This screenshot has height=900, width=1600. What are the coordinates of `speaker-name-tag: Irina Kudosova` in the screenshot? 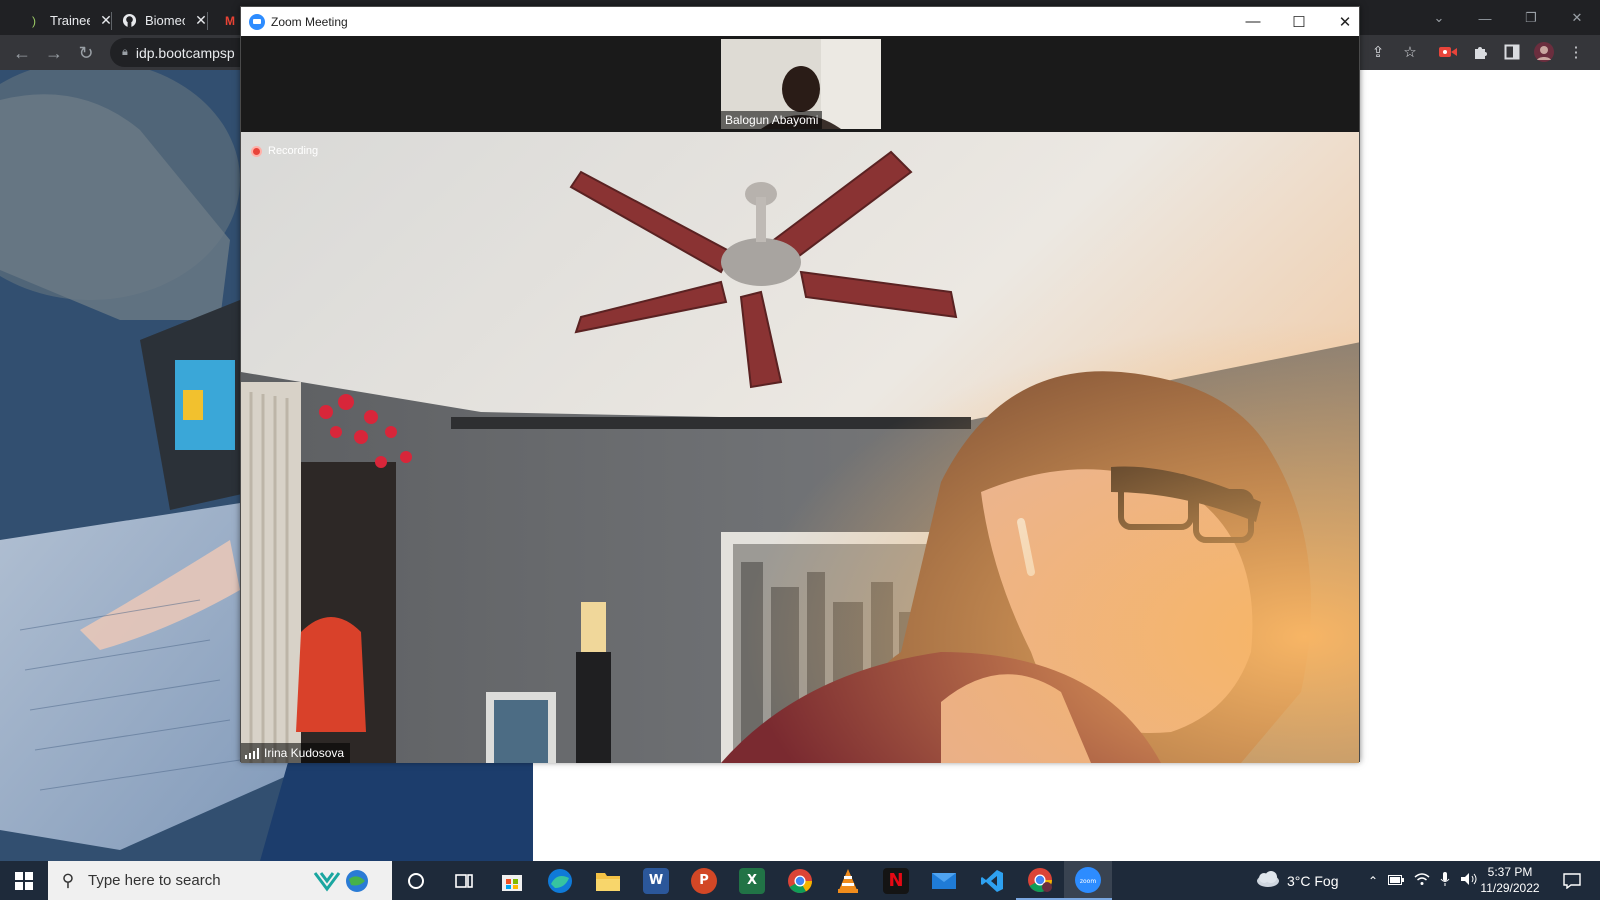 It's located at (296, 753).